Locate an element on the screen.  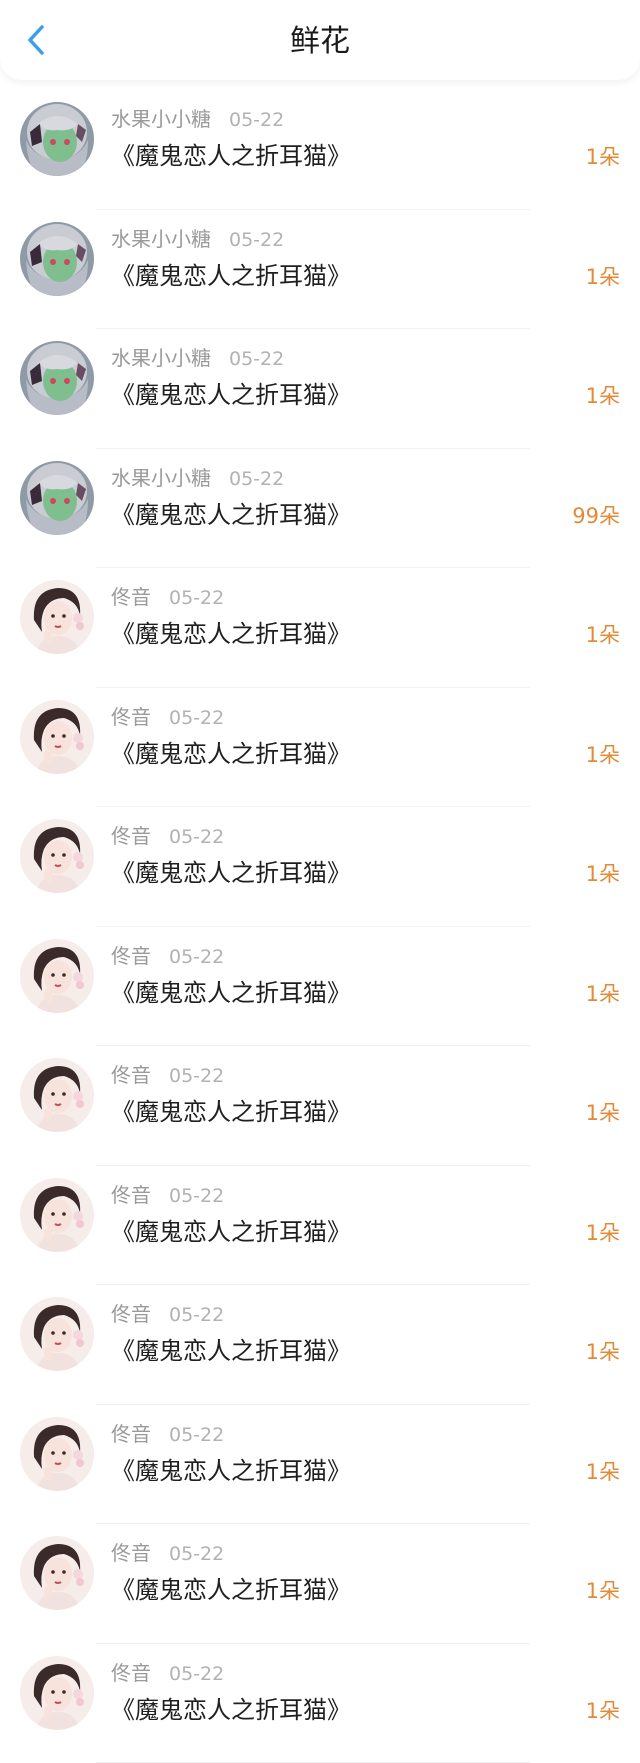
flower-count: 99朵 is located at coordinates (596, 515).